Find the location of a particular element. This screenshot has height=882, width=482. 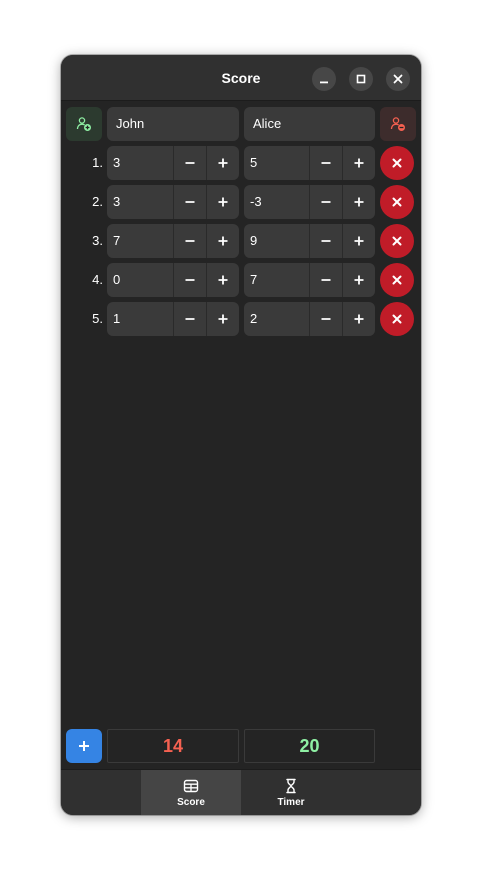

remove-player-button is located at coordinates (398, 124).